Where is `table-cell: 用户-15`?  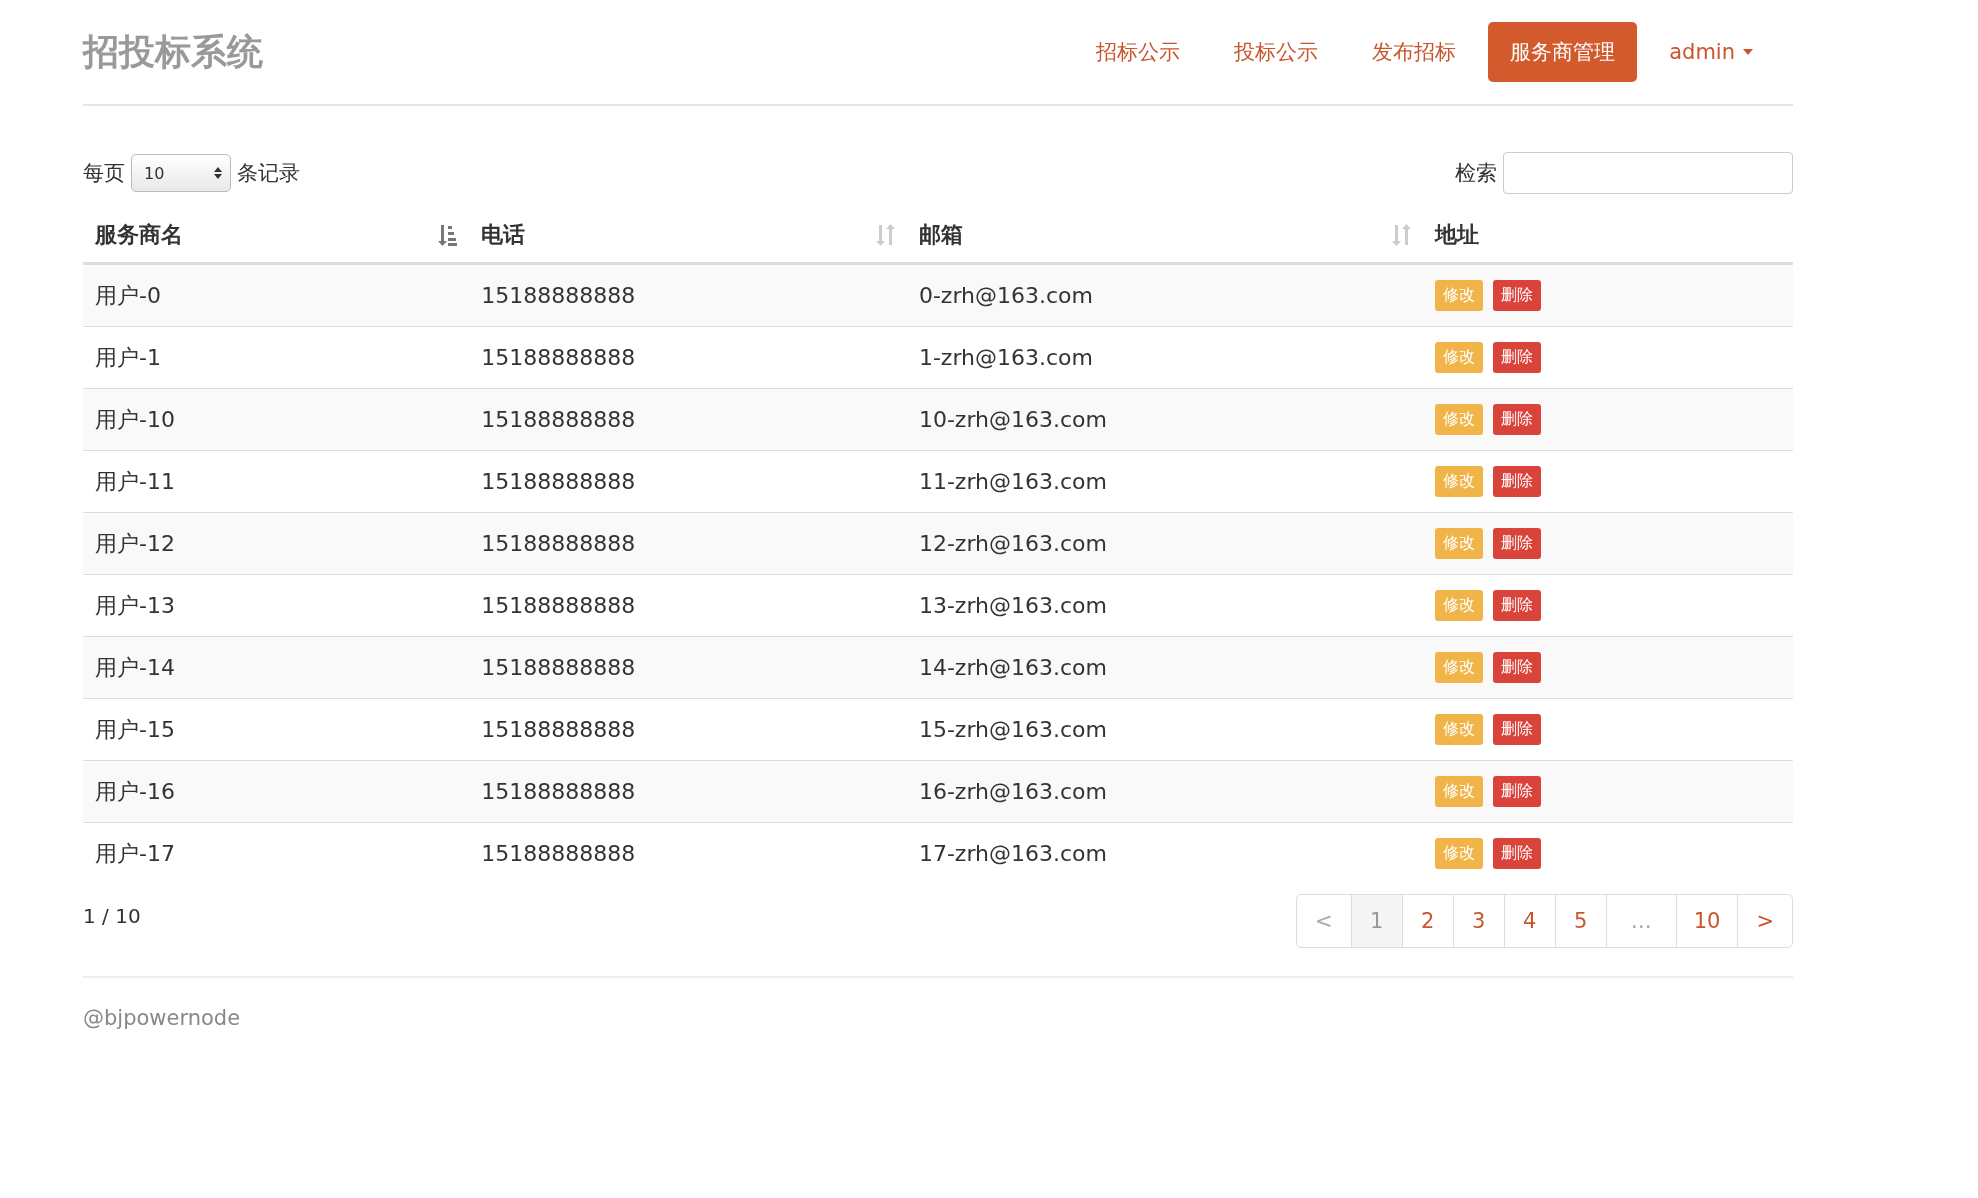 table-cell: 用户-15 is located at coordinates (135, 729).